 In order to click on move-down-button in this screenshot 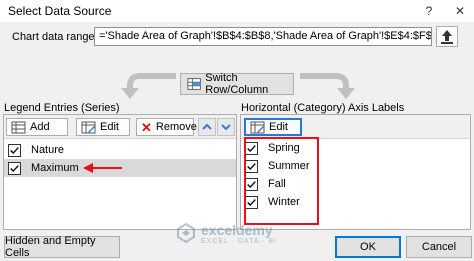, I will do `click(226, 127)`.